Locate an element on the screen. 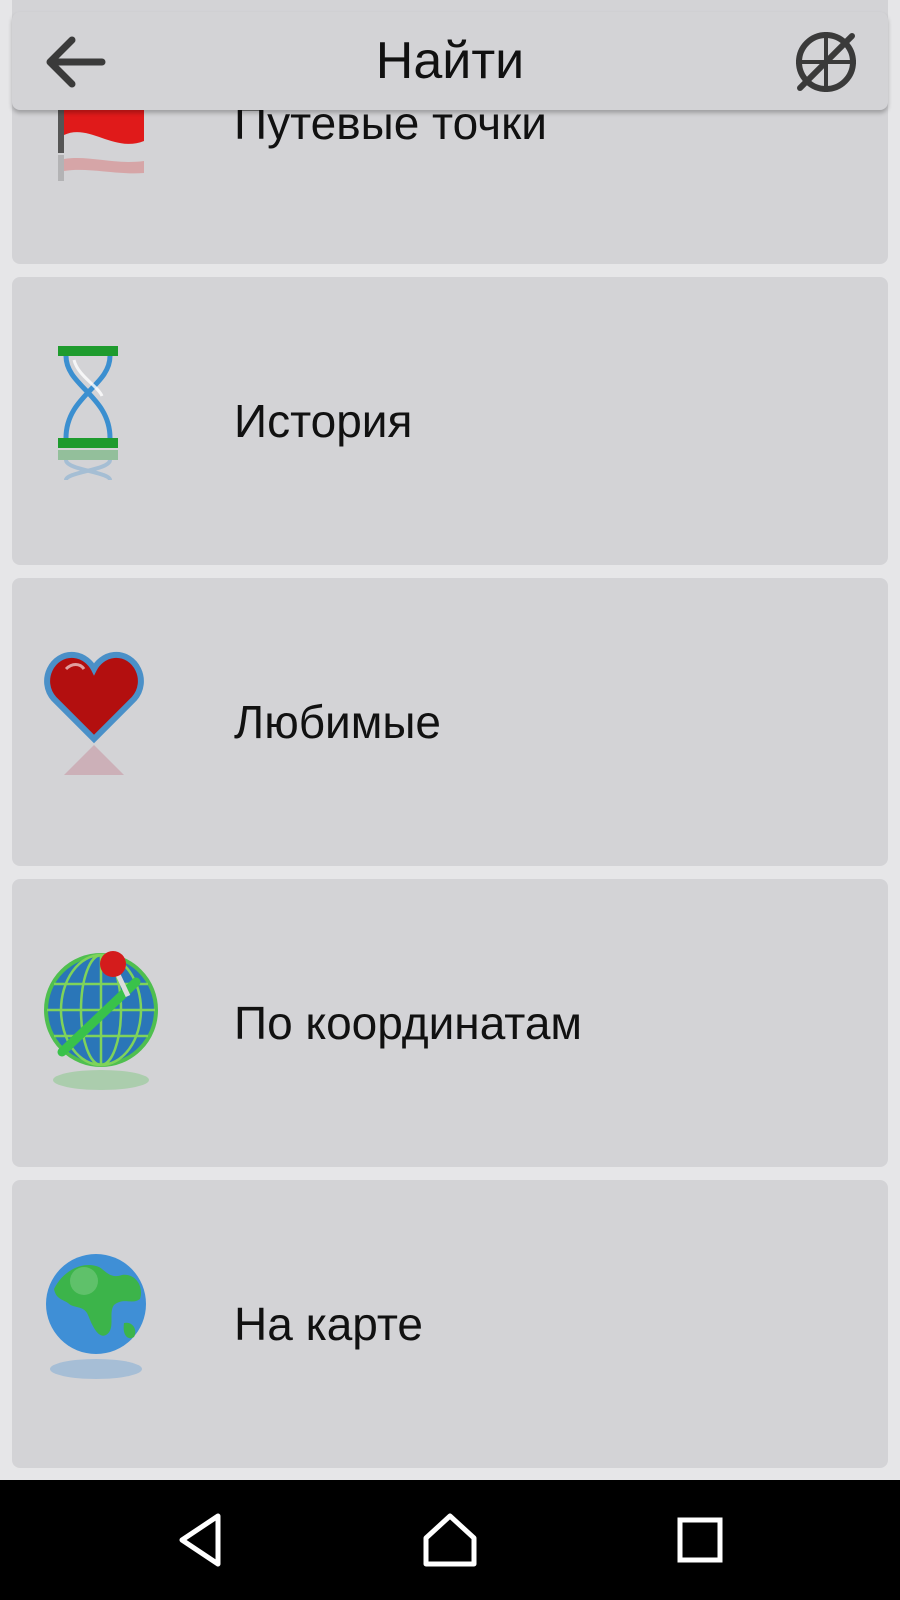 The image size is (900, 1600). list-item-label: Любимые is located at coordinates (337, 722).